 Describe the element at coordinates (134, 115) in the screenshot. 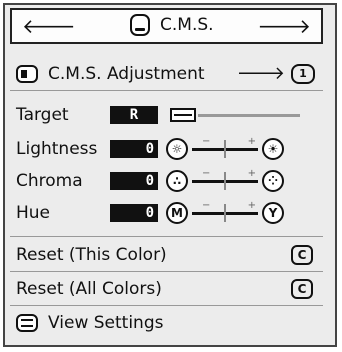

I see `target-value: R` at that location.